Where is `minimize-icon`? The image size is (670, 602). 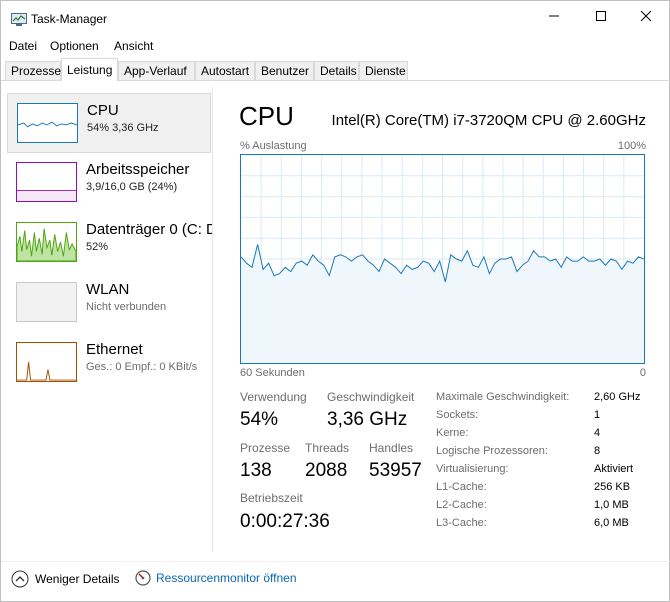 minimize-icon is located at coordinates (554, 16).